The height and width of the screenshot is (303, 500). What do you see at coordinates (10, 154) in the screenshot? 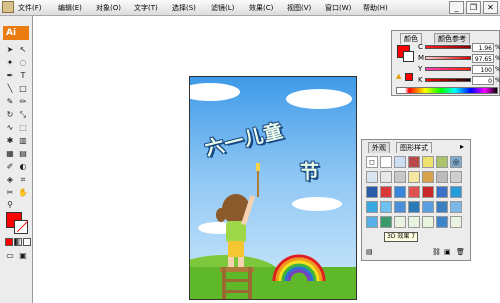
I see `mesh-tool-icon: ▦` at bounding box center [10, 154].